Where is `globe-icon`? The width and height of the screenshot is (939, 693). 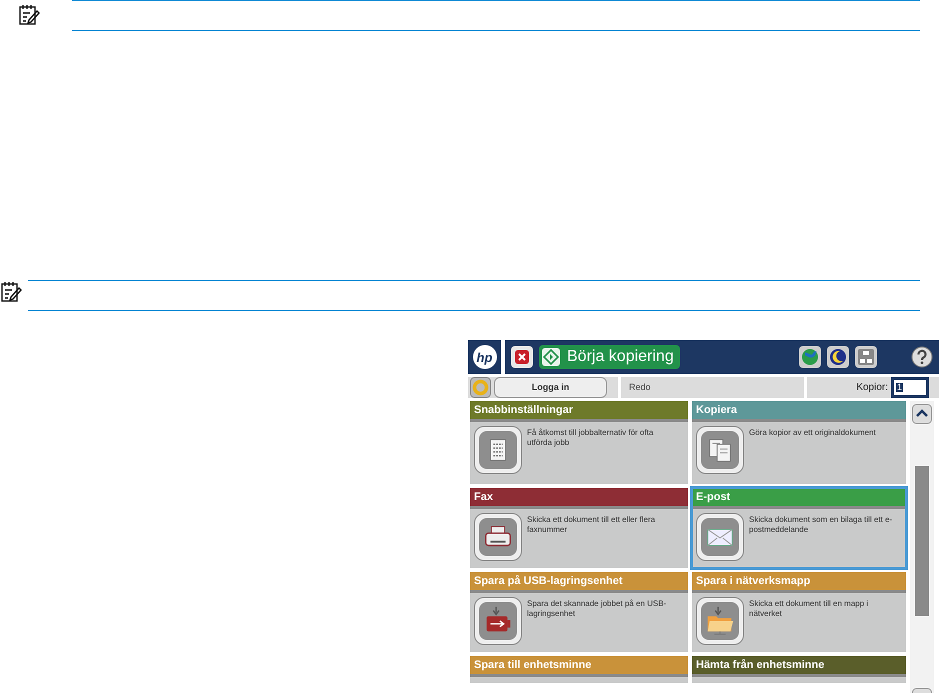
globe-icon is located at coordinates (810, 357).